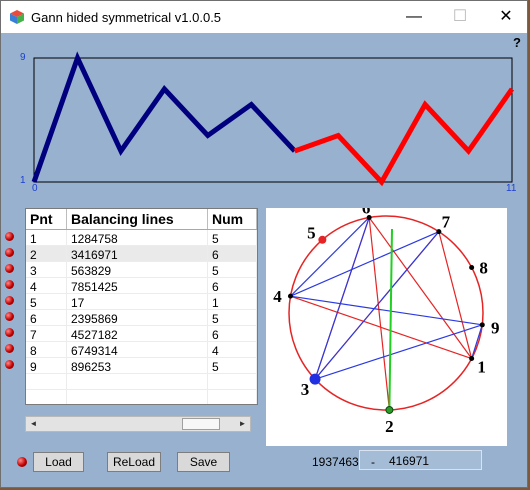 Image resolution: width=530 pixels, height=490 pixels. Describe the element at coordinates (506, 17) in the screenshot. I see `close-button: ✕` at that location.